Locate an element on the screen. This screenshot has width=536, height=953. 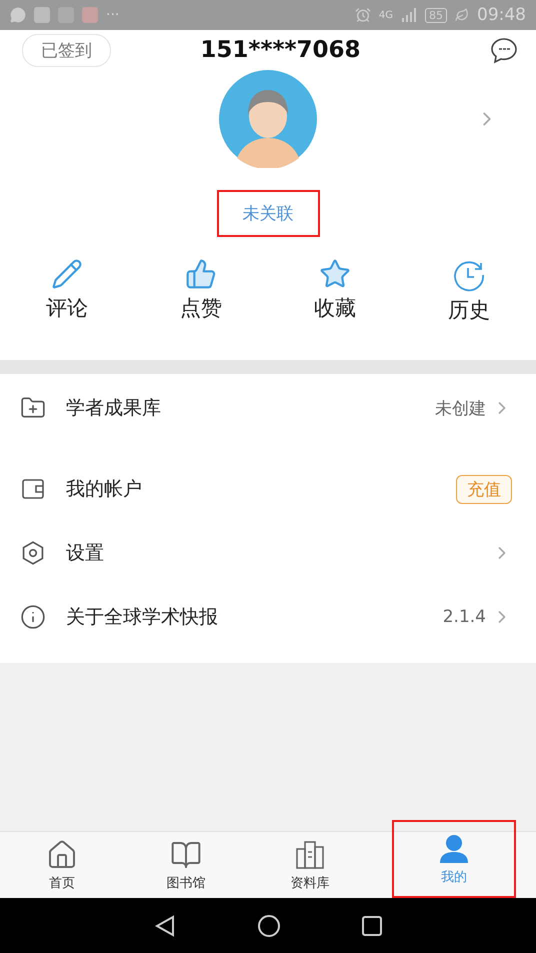
menu-row: 关于全球学术快报 2.1.4 is located at coordinates (268, 617).